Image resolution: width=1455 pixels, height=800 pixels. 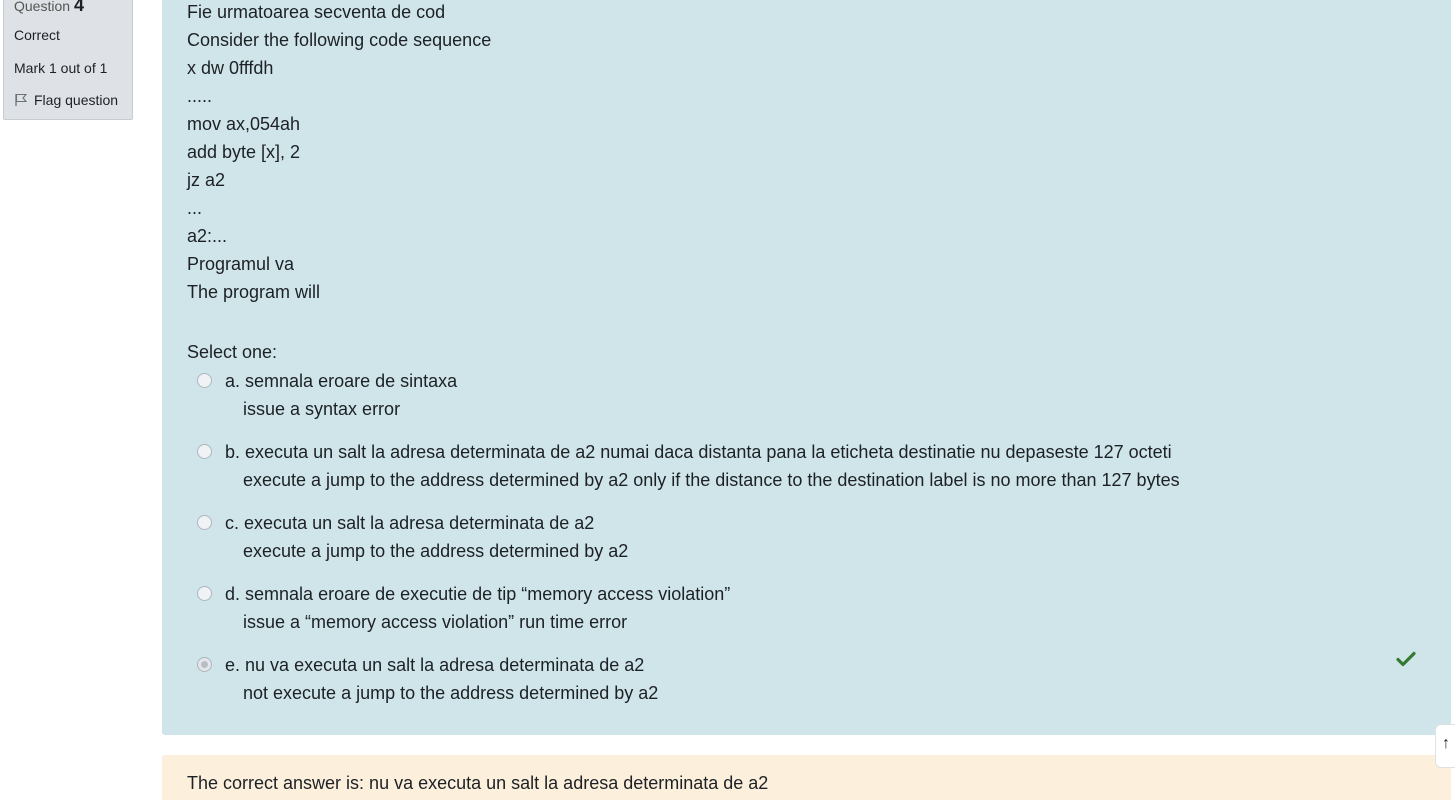 I want to click on question-grade: Mark 1 out of 1, so click(x=61, y=68).